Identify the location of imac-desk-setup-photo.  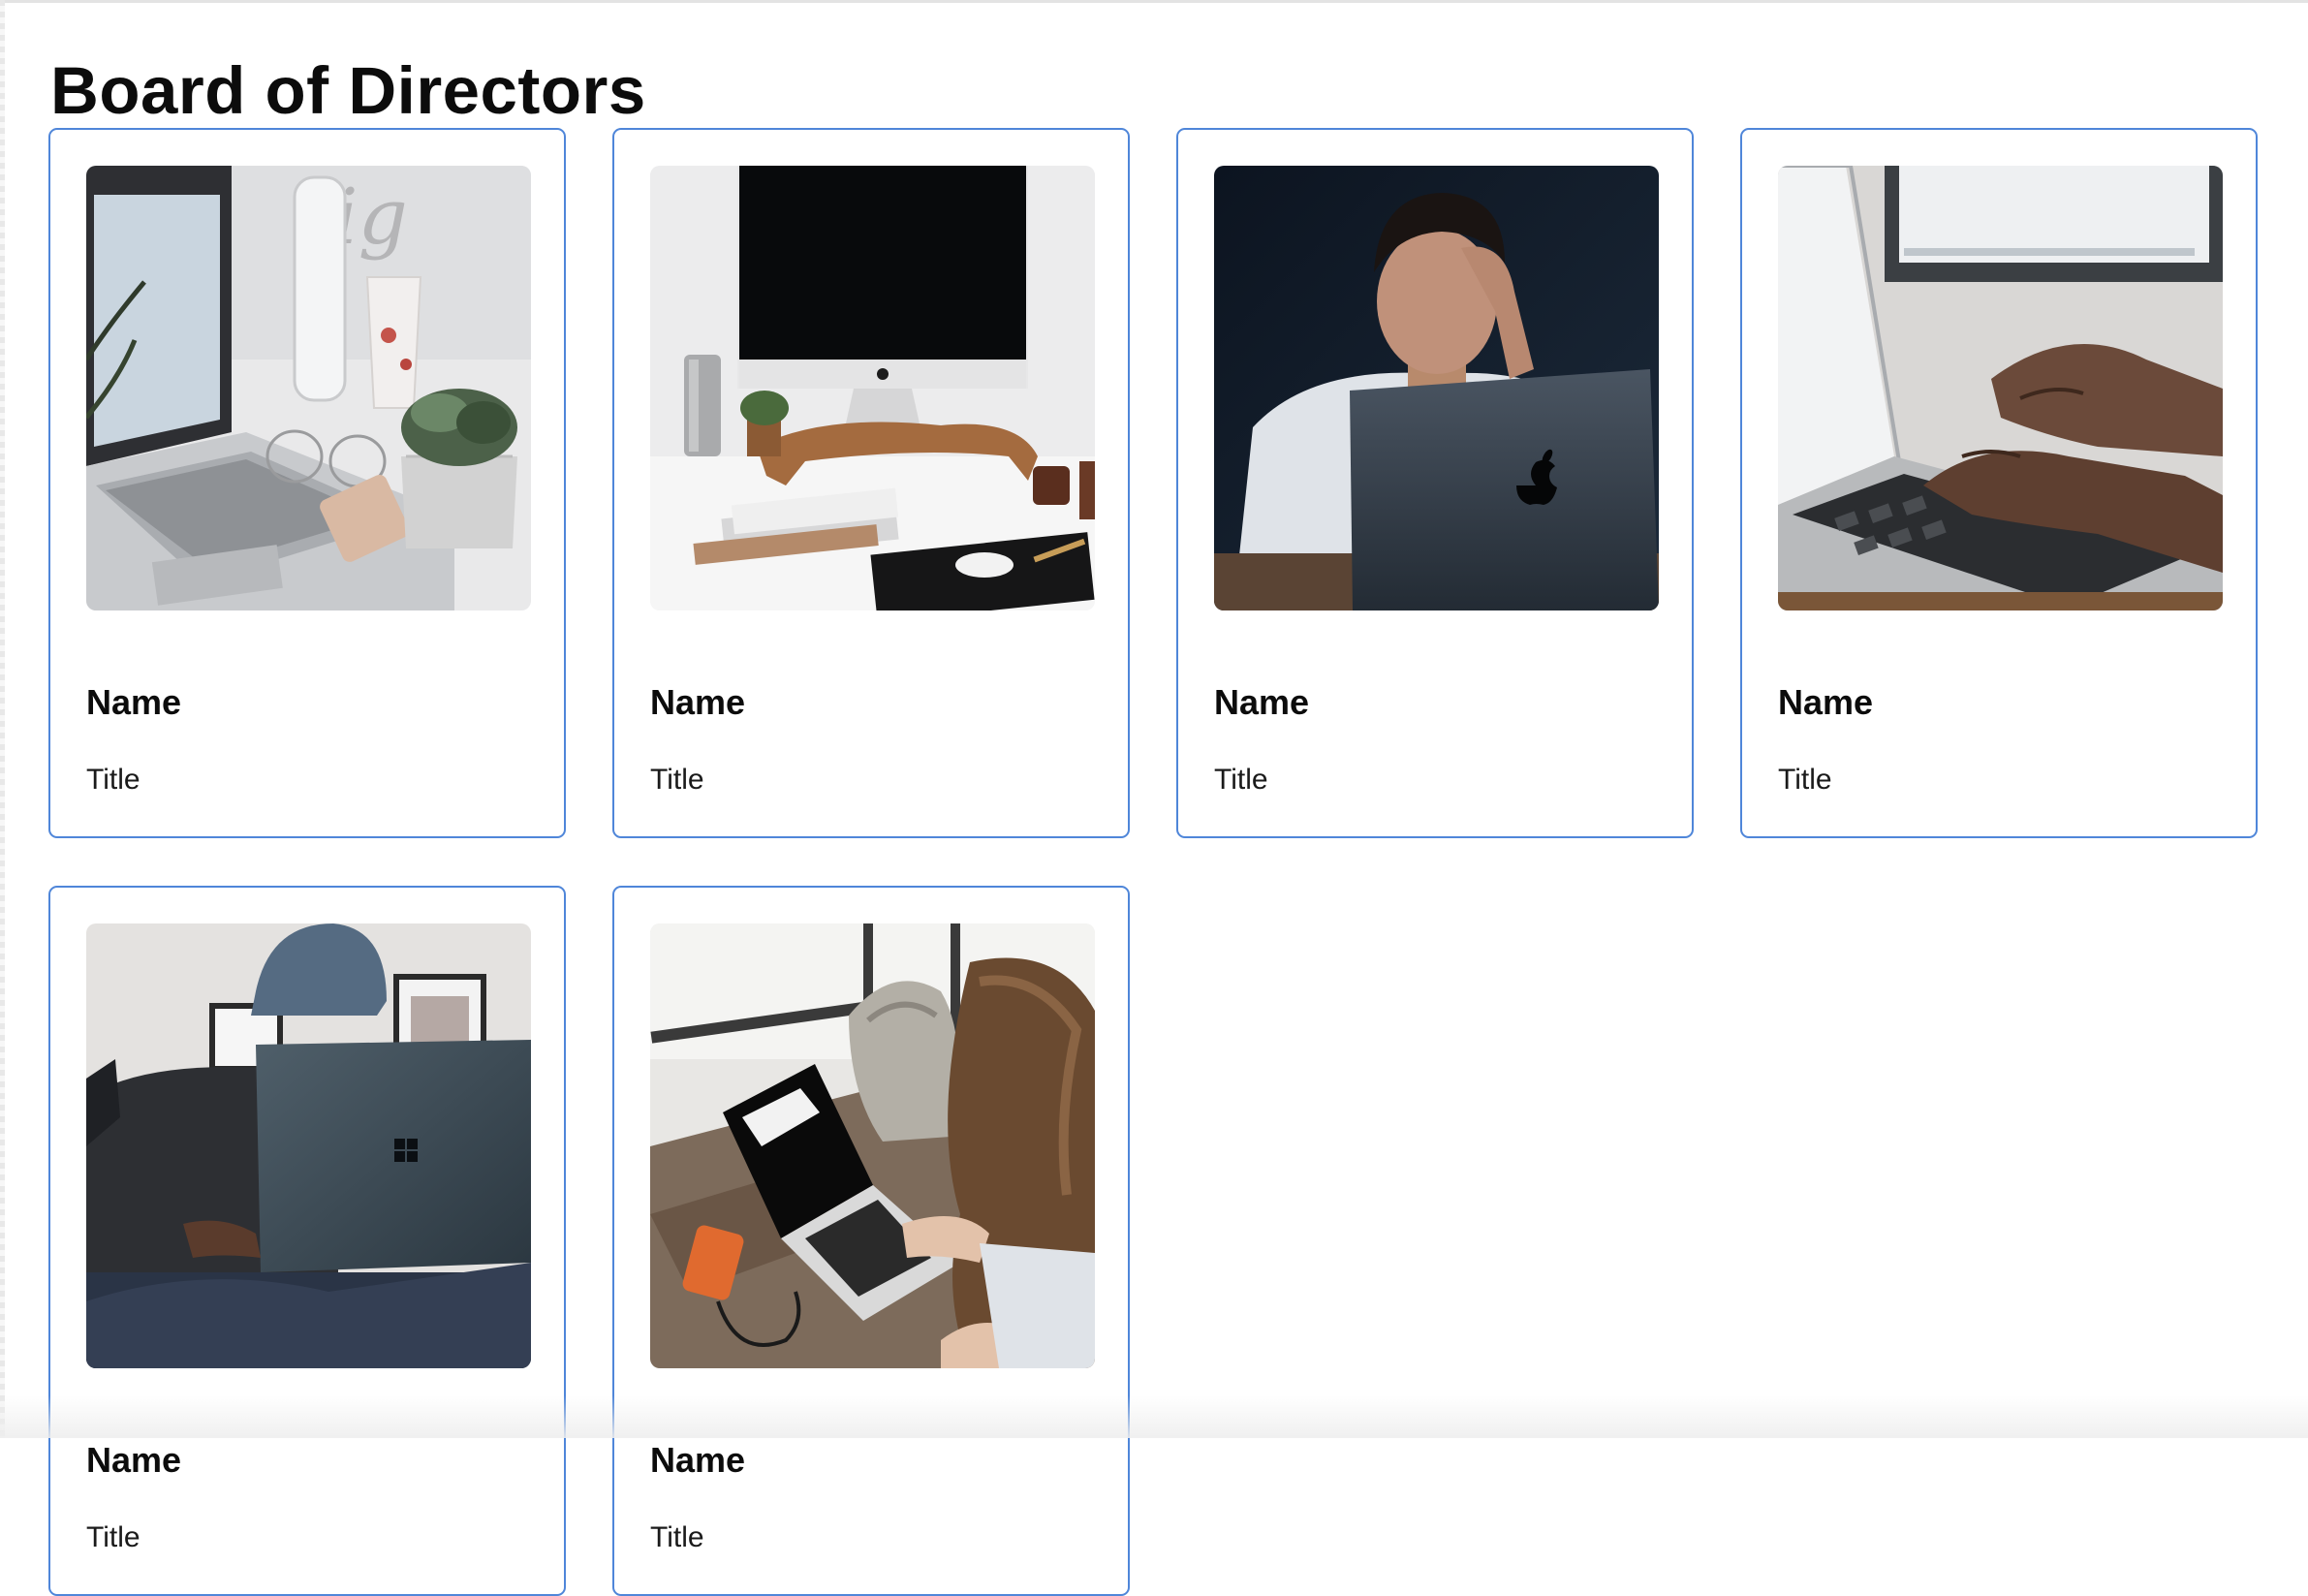
(872, 388).